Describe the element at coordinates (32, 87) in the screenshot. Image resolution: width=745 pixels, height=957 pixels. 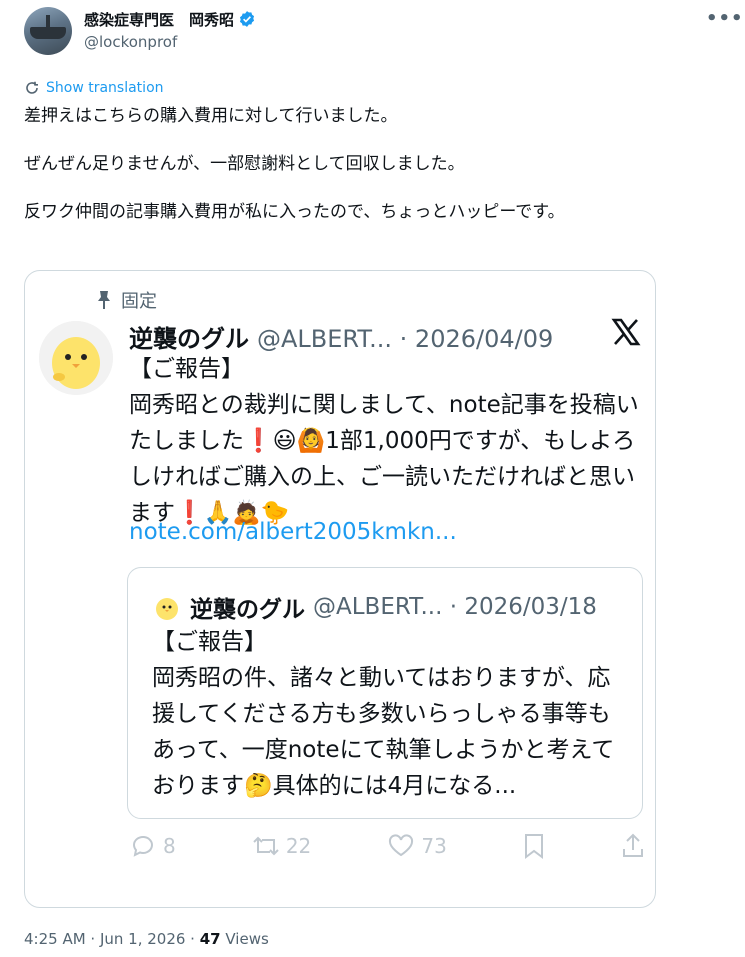
I see `translate-icon` at that location.